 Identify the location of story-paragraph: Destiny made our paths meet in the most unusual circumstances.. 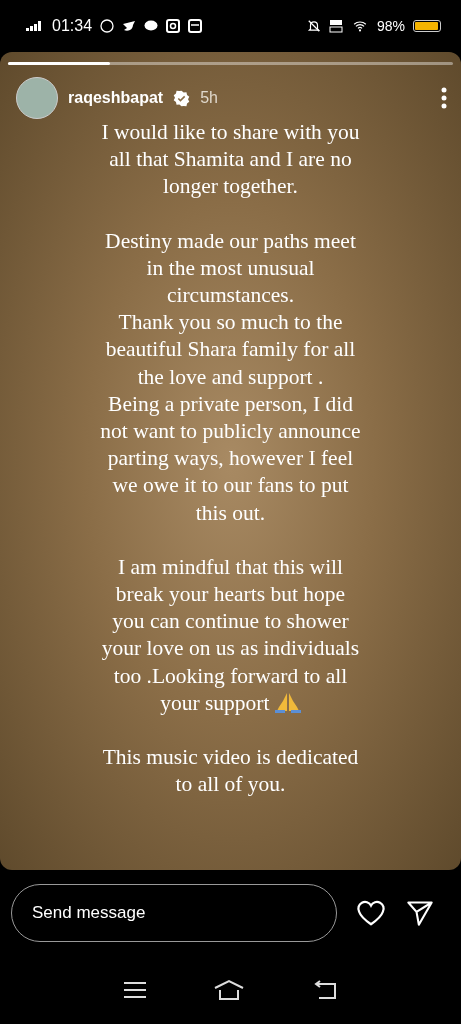
(230, 268).